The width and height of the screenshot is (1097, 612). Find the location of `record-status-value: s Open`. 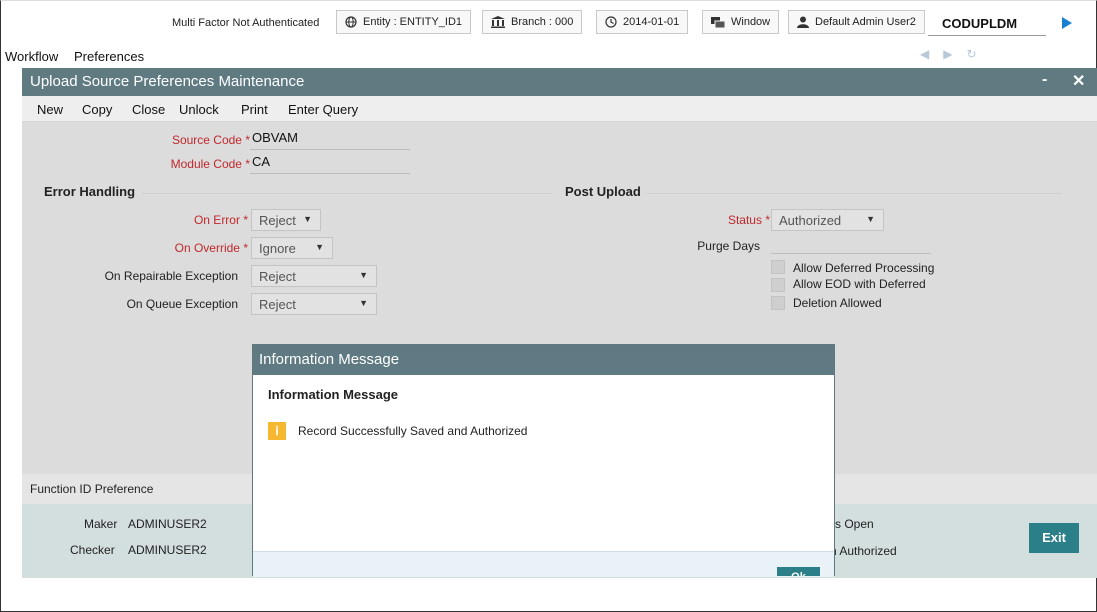

record-status-value: s Open is located at coordinates (854, 524).